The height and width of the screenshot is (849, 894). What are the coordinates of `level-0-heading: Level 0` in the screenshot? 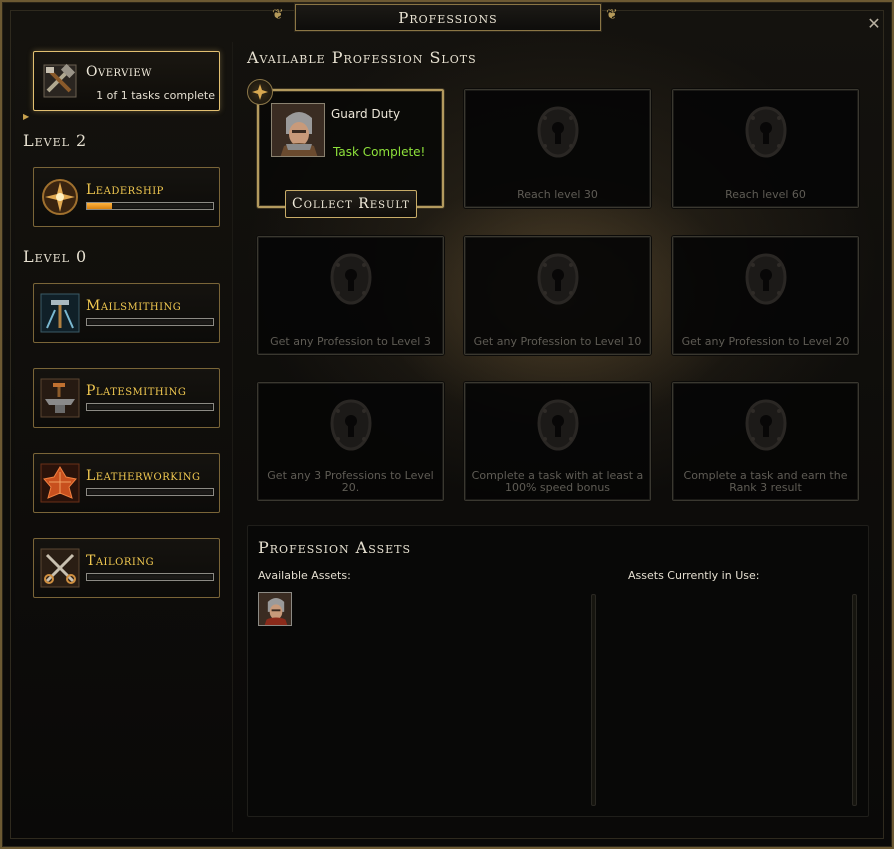 It's located at (55, 256).